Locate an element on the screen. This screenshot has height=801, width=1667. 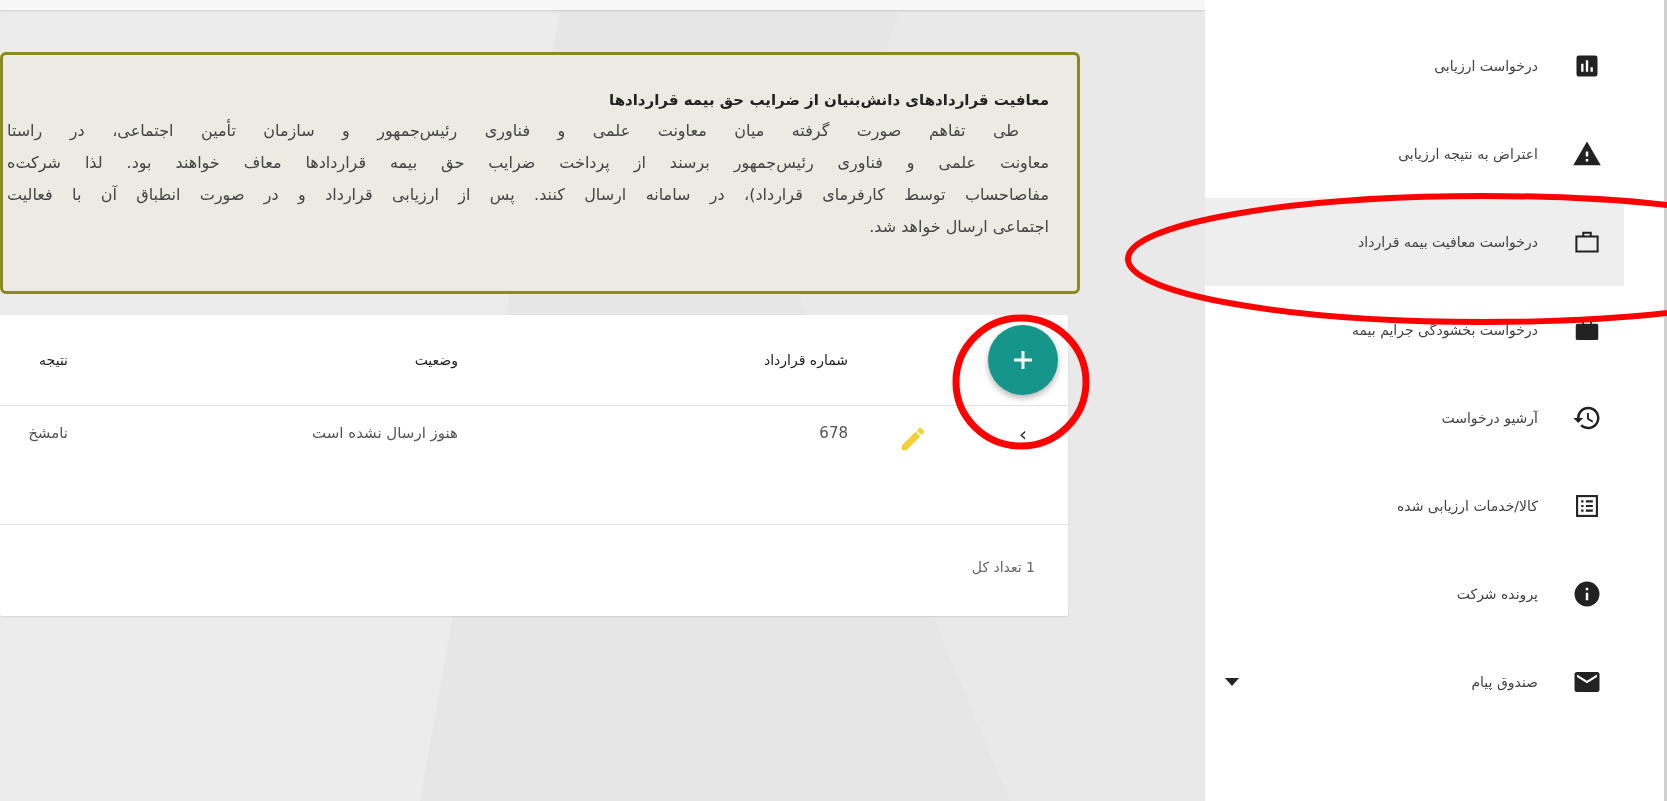
expand-button: › is located at coordinates (1023, 434).